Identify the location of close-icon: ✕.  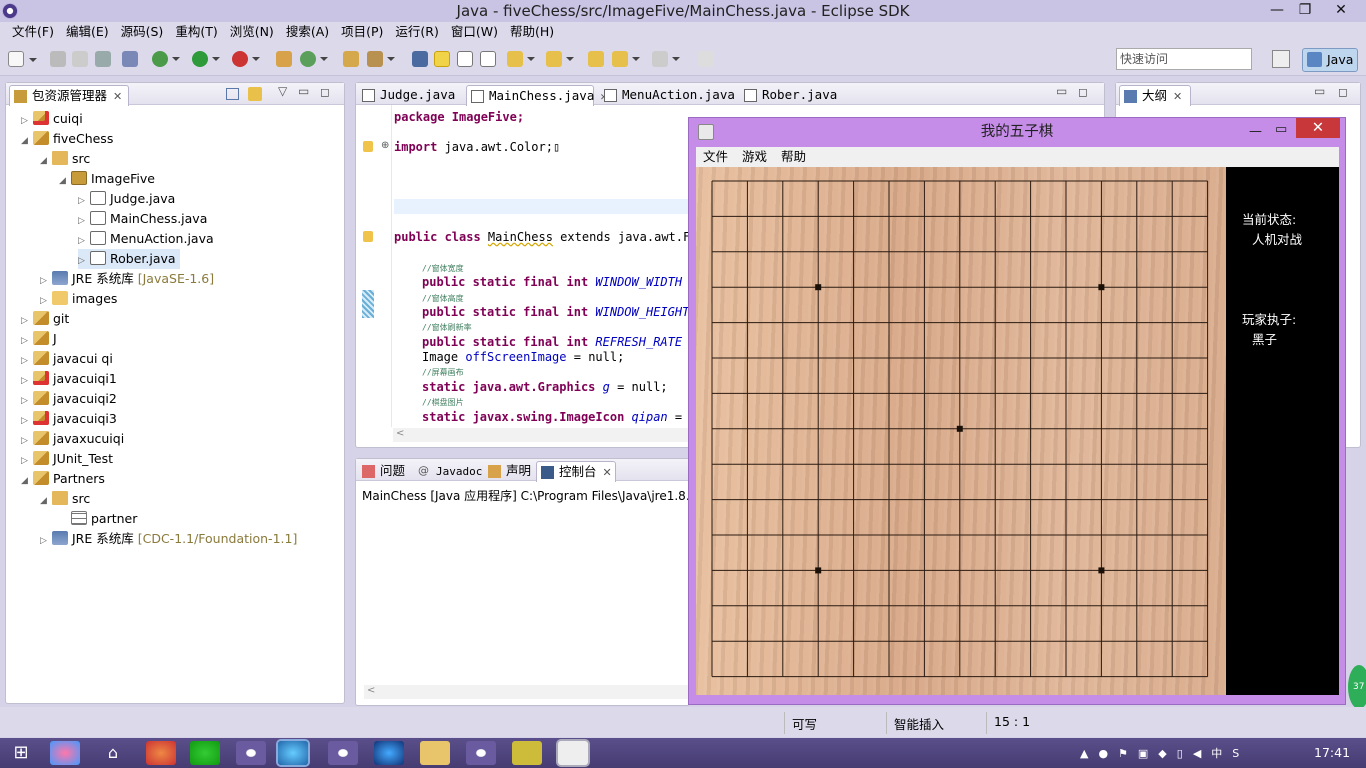
(607, 472).